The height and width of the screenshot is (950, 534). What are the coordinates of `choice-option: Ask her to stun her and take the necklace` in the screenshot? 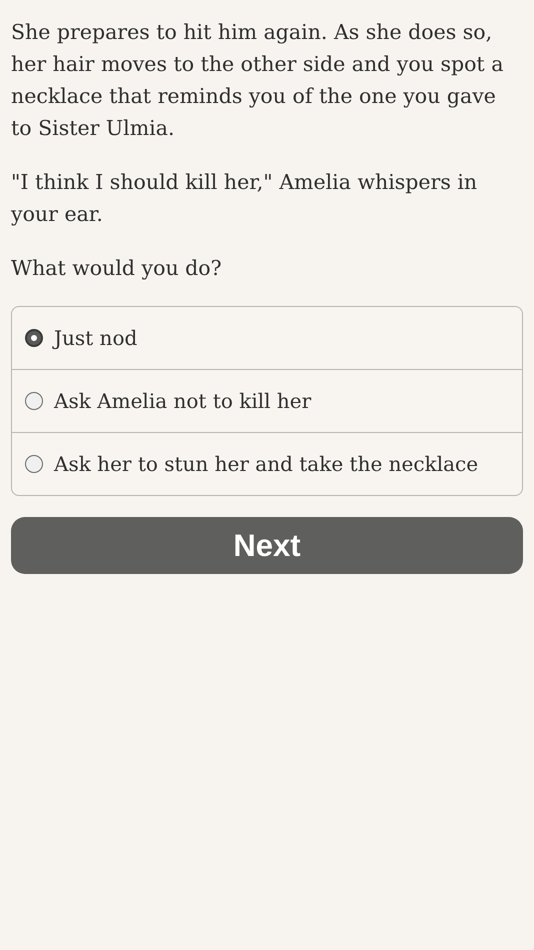 It's located at (267, 463).